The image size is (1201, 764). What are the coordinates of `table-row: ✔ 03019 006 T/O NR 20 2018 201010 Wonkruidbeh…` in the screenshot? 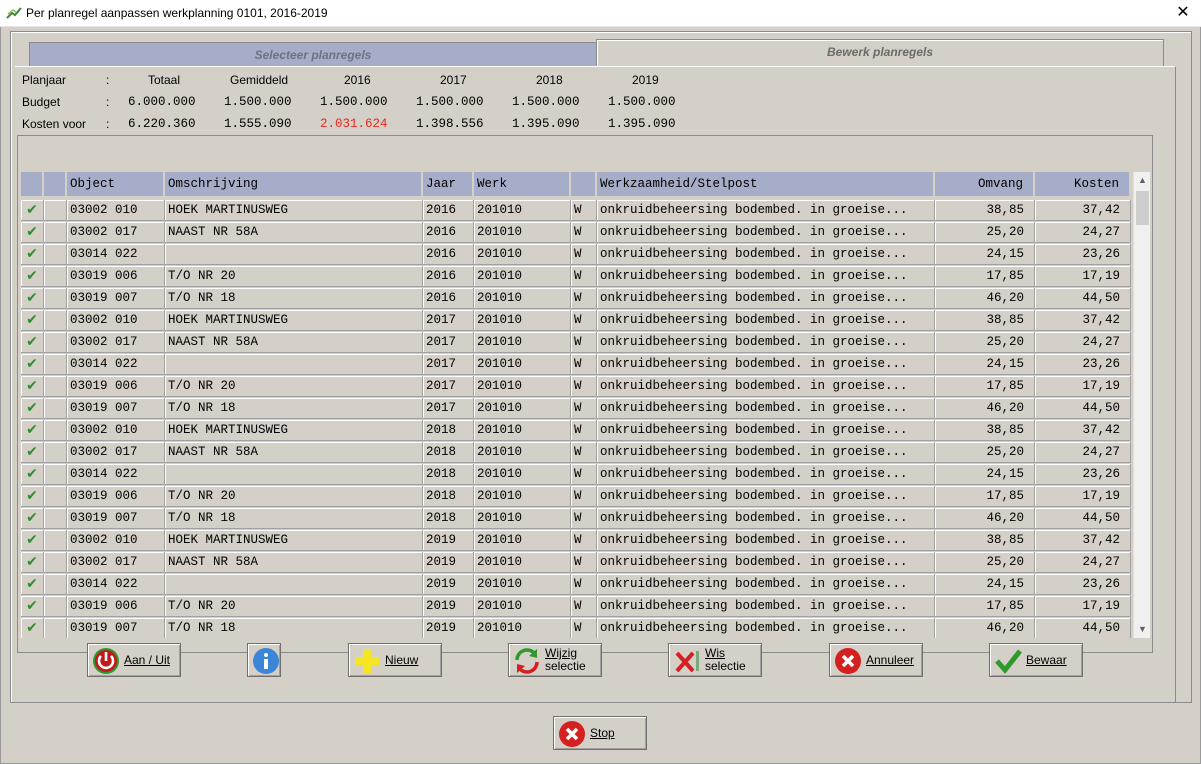 It's located at (576, 497).